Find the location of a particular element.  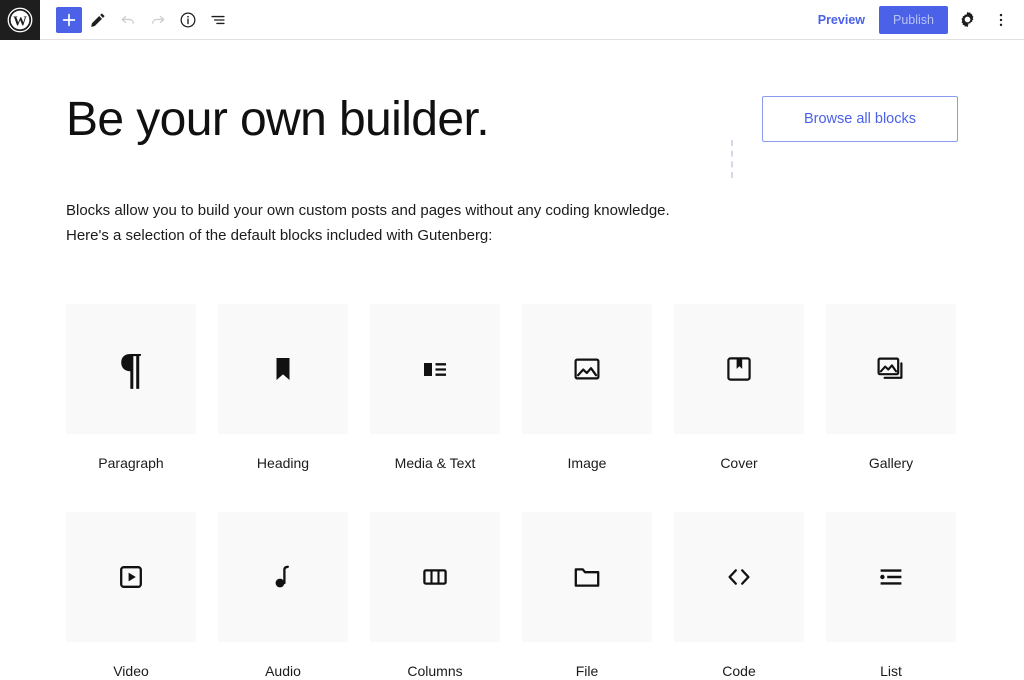

block-label: Columns is located at coordinates (435, 671).